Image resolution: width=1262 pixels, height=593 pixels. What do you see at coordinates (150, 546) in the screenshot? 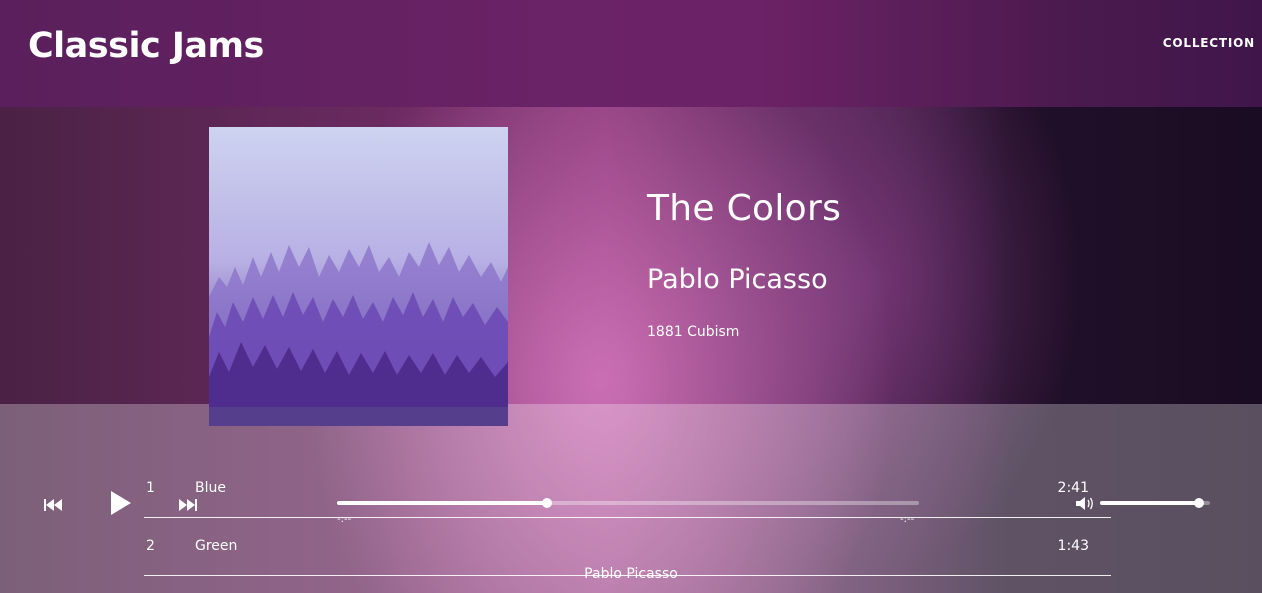
I see `song-number: 2` at bounding box center [150, 546].